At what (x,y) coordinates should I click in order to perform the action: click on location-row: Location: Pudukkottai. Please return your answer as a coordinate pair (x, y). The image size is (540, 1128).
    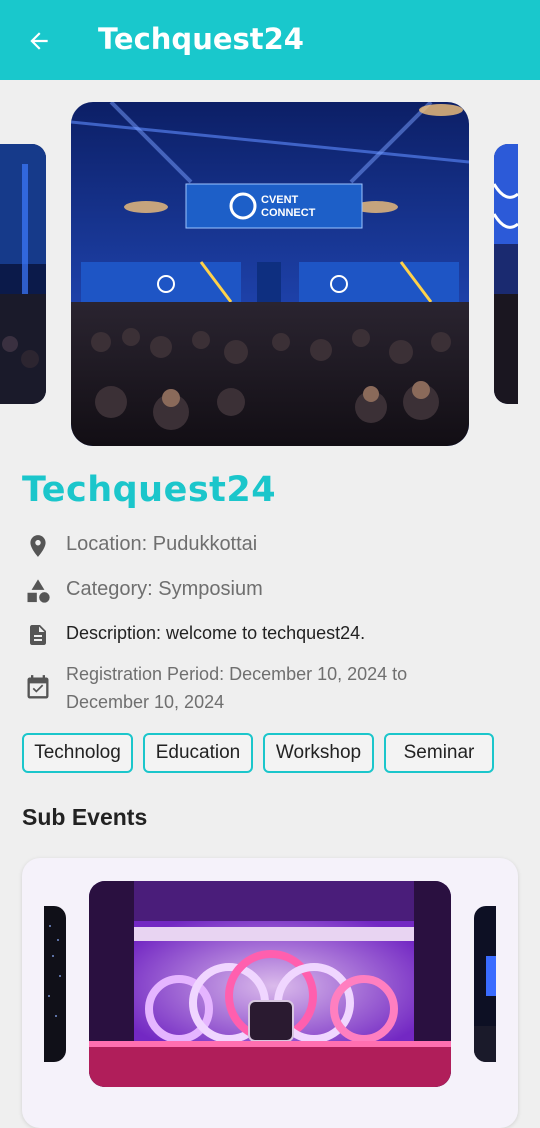
    Looking at the image, I should click on (139, 546).